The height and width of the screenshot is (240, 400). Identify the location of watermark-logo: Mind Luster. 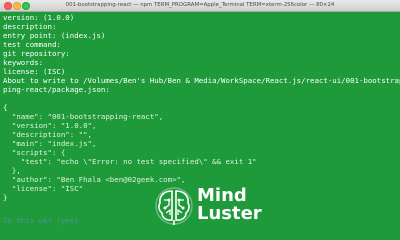
(225, 208).